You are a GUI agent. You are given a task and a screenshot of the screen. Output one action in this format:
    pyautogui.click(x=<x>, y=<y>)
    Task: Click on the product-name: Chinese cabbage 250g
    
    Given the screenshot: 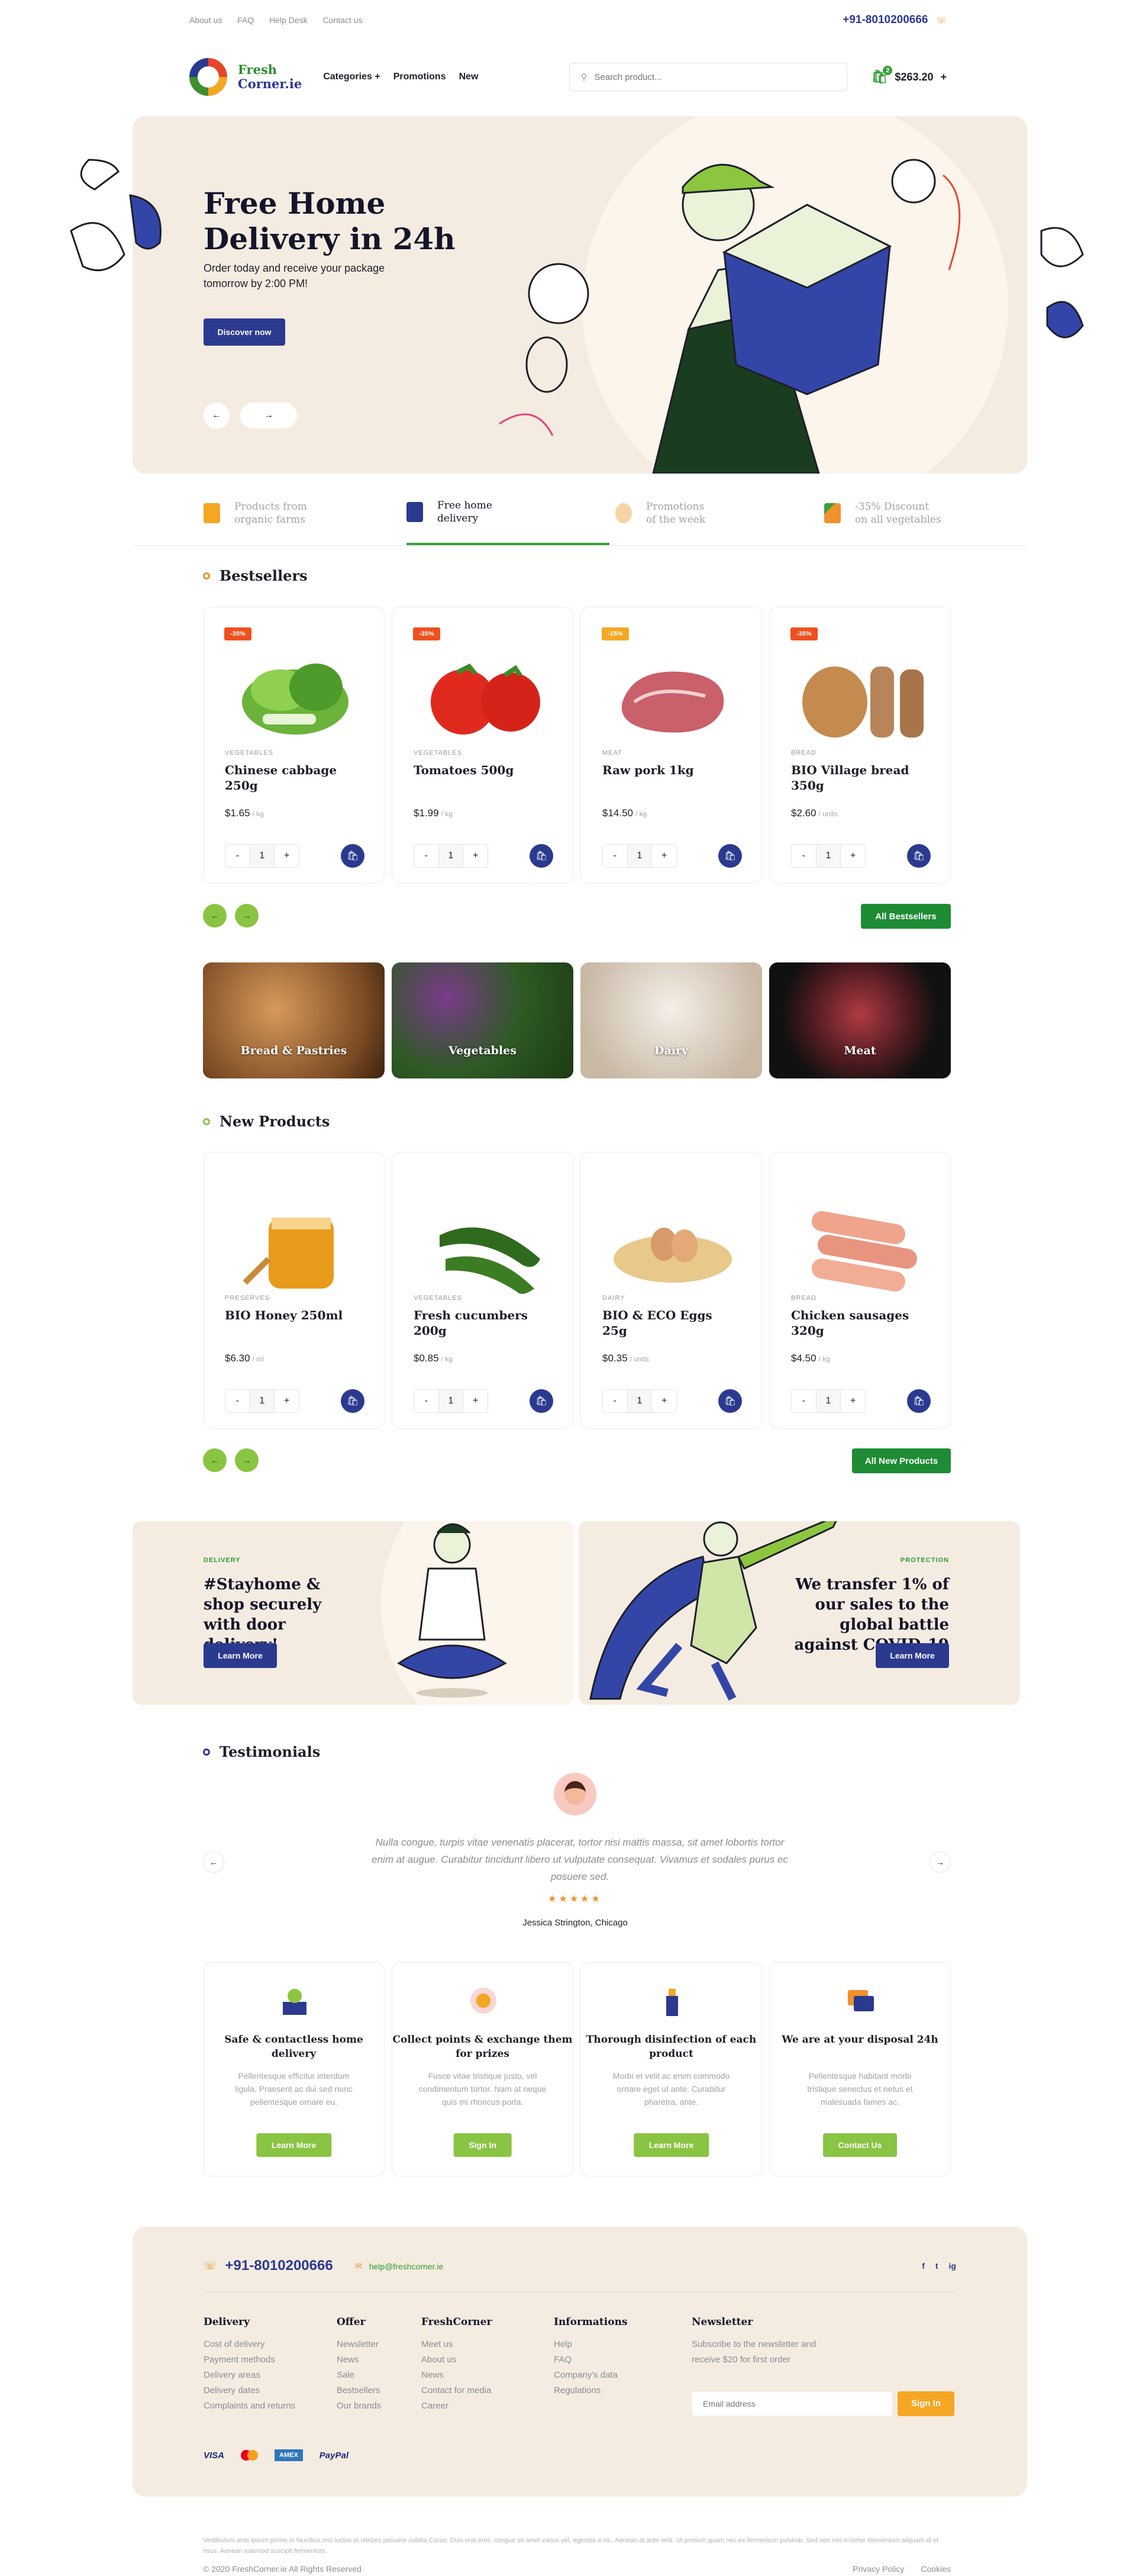 What is the action you would take?
    pyautogui.click(x=293, y=777)
    